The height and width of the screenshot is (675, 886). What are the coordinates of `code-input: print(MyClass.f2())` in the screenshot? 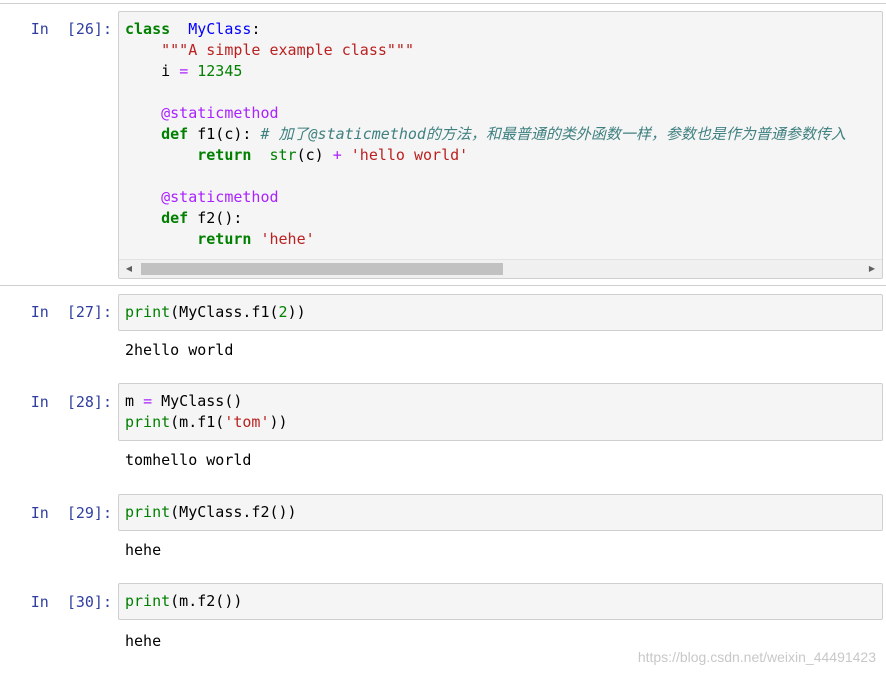 It's located at (500, 512).